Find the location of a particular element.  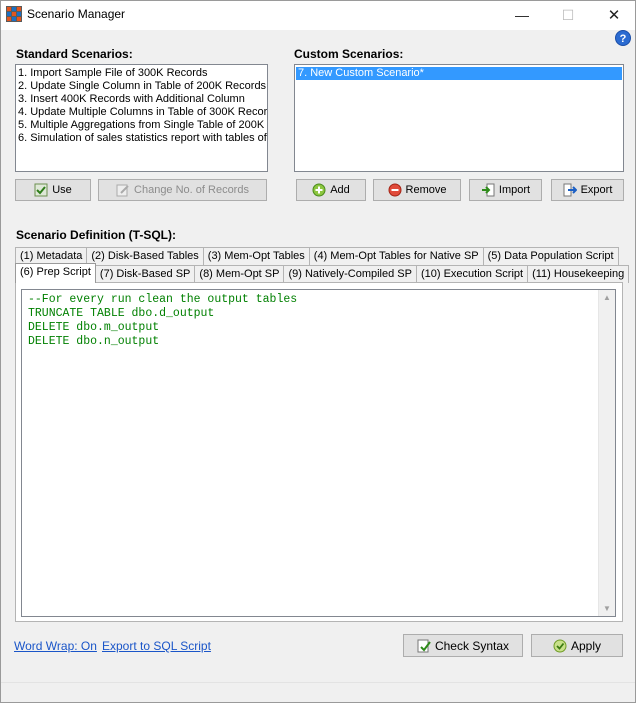

add-label: Add is located at coordinates (340, 190).